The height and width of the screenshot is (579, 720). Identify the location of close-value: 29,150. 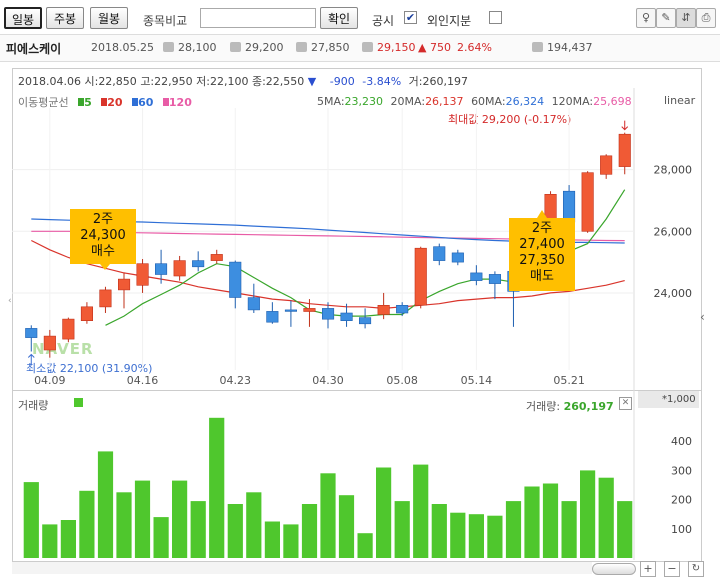
(389, 47).